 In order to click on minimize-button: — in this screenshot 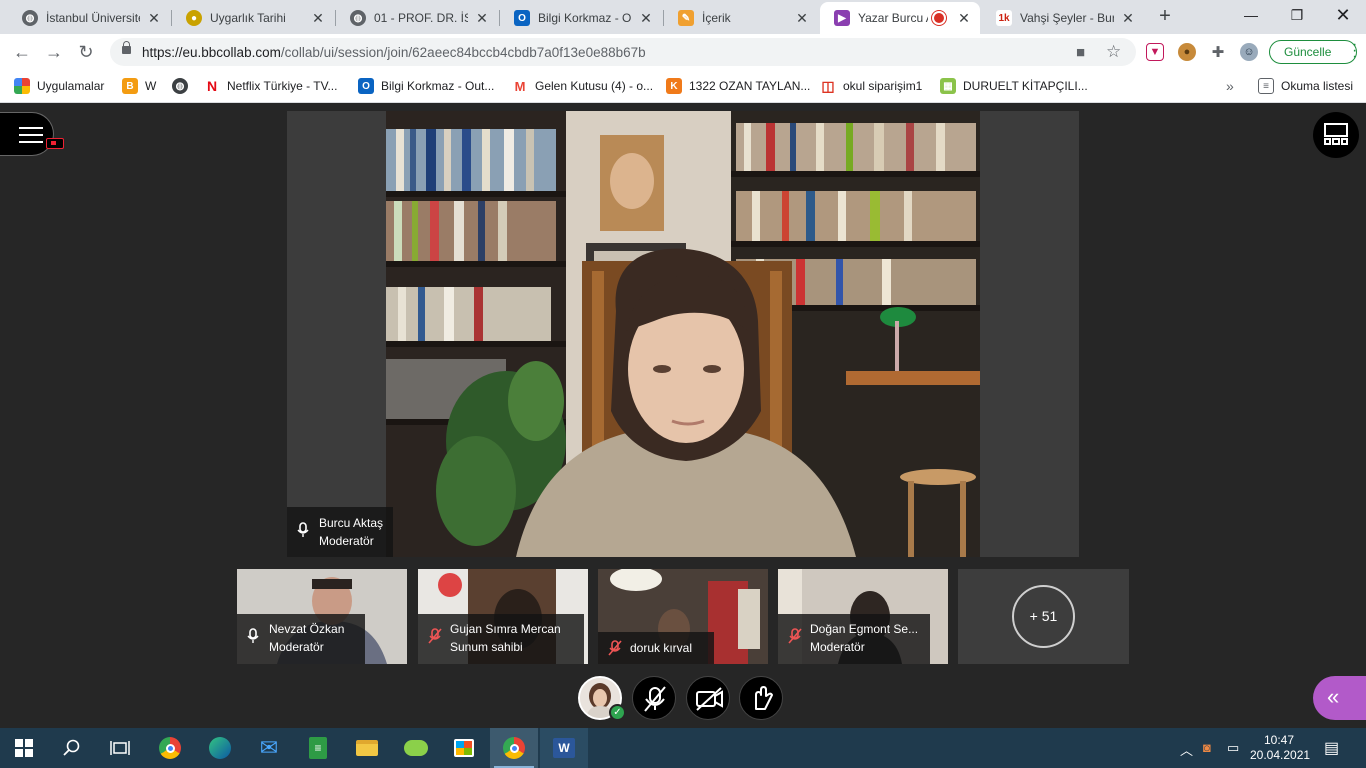, I will do `click(1251, 15)`.